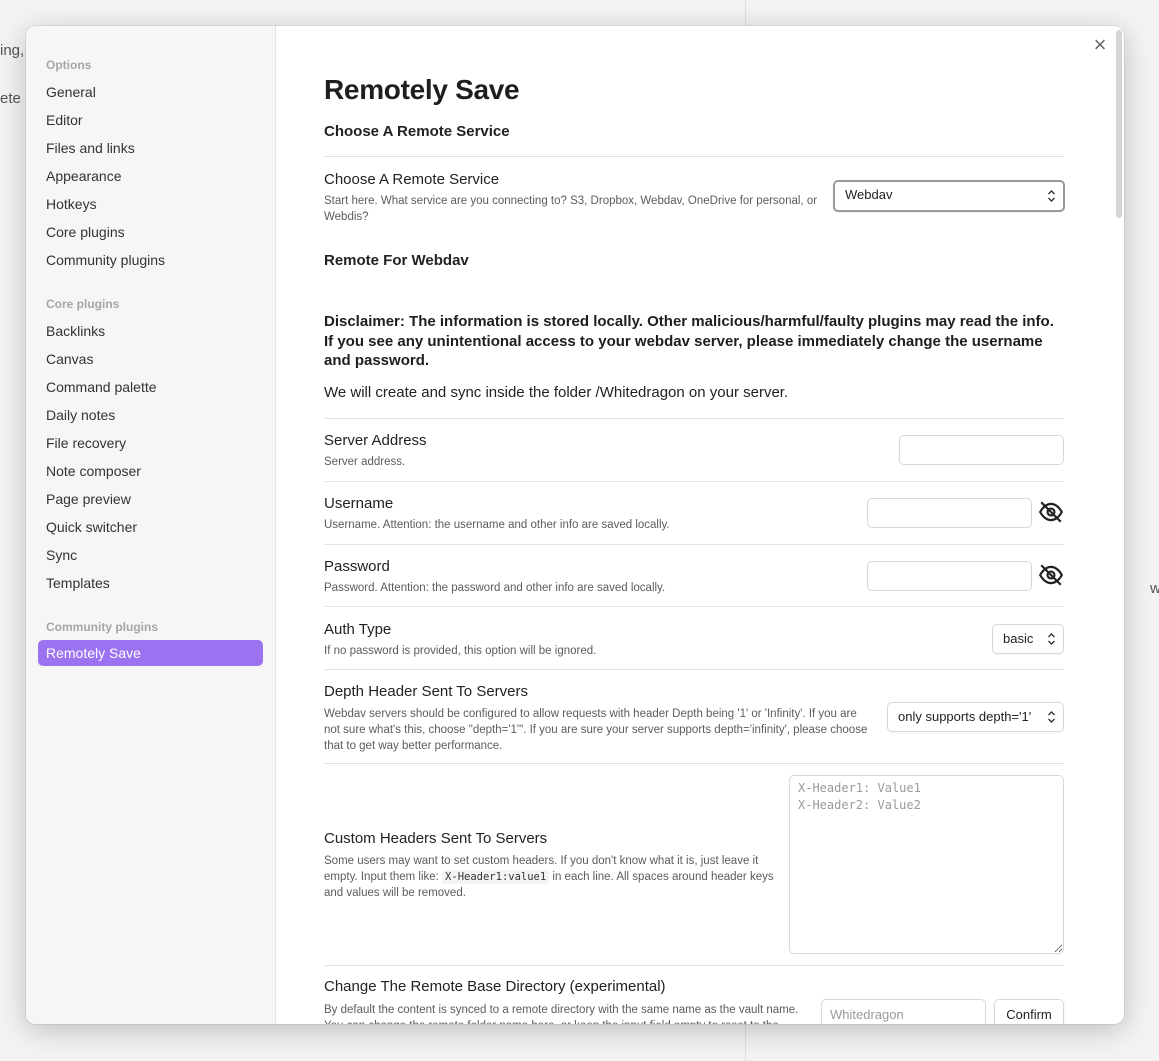  I want to click on sidebar-item-canvas: Canvas, so click(150, 359).